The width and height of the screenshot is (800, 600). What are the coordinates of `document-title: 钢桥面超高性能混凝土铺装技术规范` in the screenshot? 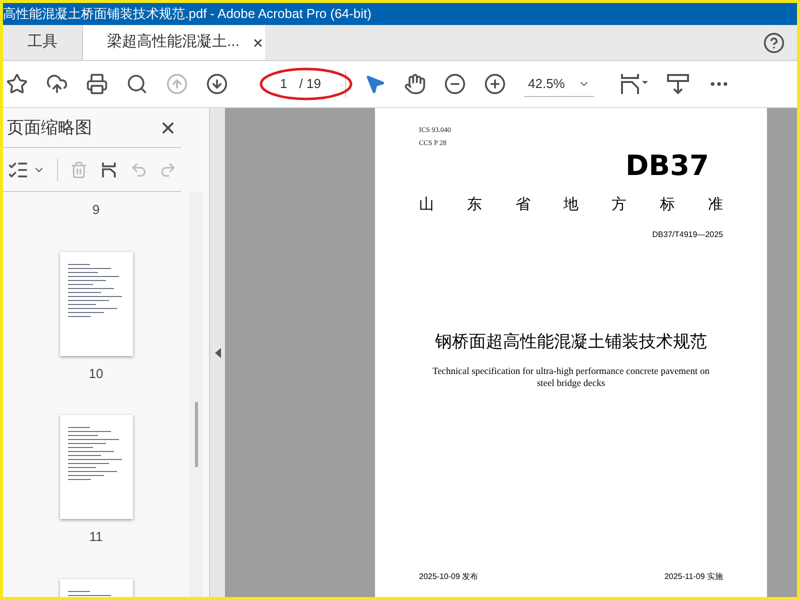 It's located at (571, 341).